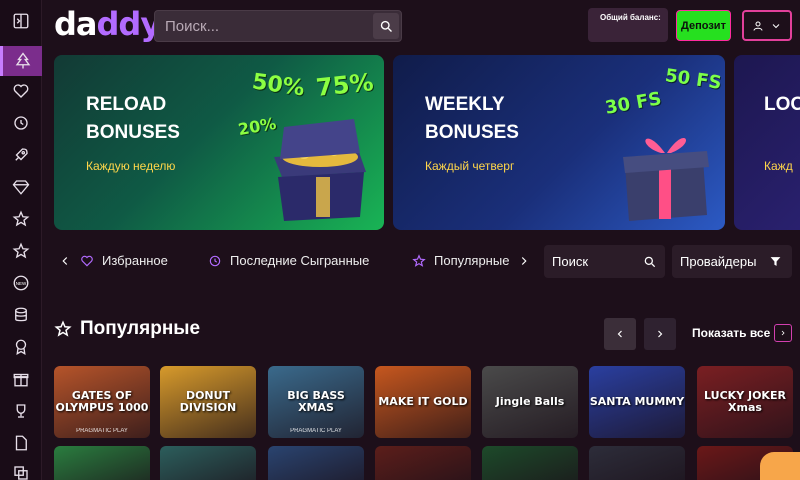 This screenshot has width=800, height=480. I want to click on filter-recent: Последние Сыгранные, so click(288, 260).